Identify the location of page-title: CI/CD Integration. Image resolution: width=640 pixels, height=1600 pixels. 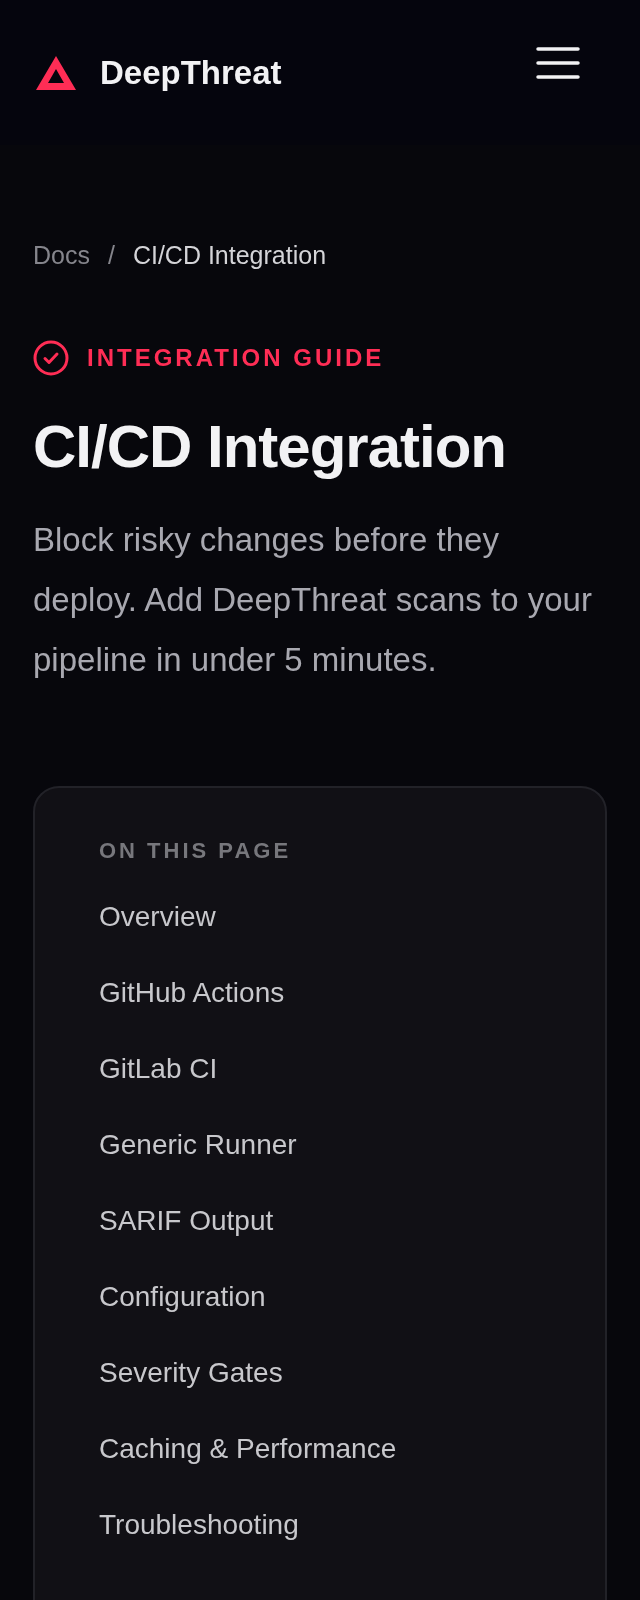
(270, 447).